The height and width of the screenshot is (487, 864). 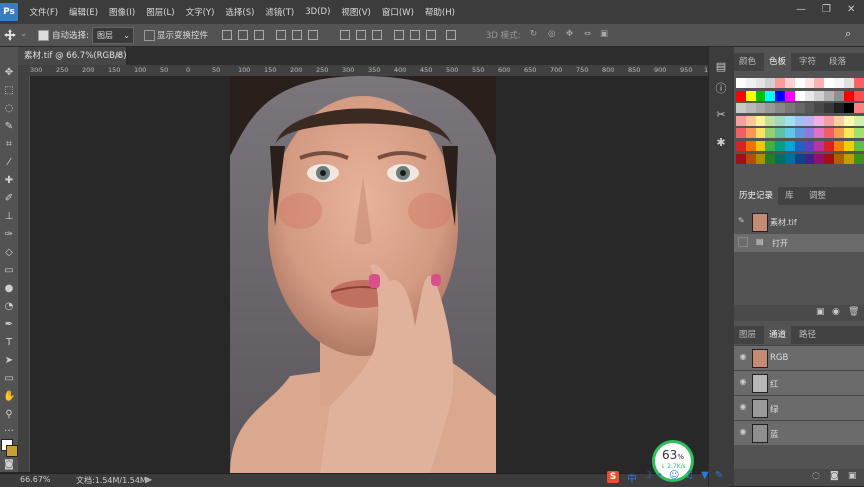 What do you see at coordinates (836, 312) in the screenshot?
I see `new-snapshot-icon: ◉` at bounding box center [836, 312].